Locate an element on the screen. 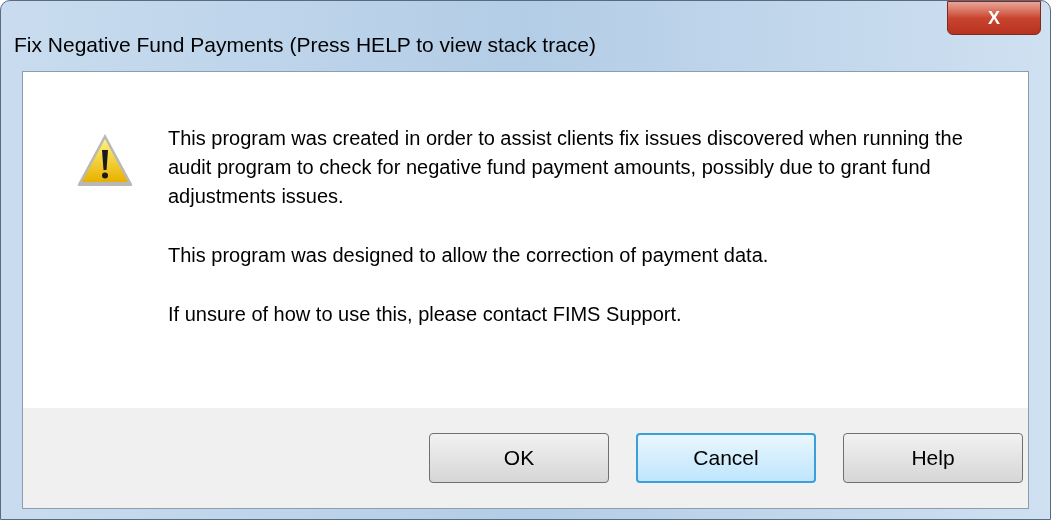 Image resolution: width=1051 pixels, height=523 pixels. message-text: If unsure of how to use this, please contact FIMS Support. is located at coordinates (425, 314).